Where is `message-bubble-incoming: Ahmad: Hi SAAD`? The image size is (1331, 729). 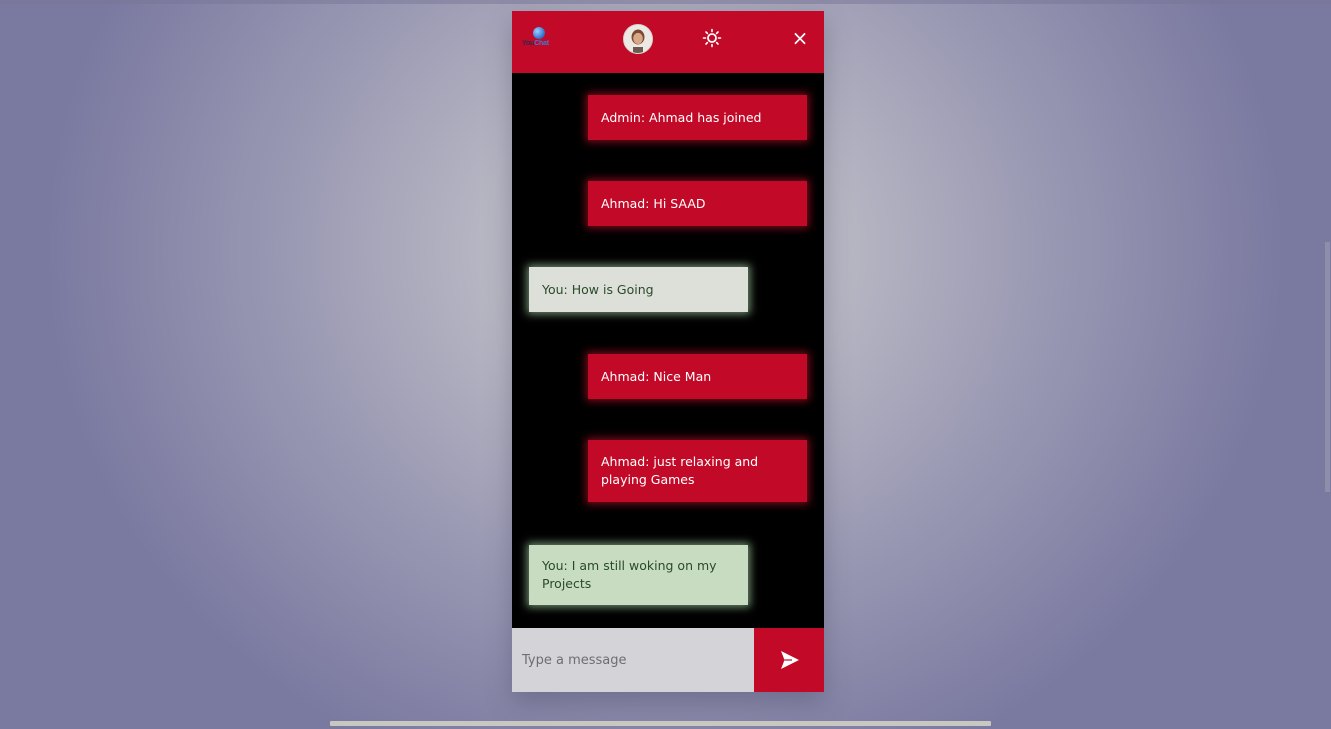 message-bubble-incoming: Ahmad: Hi SAAD is located at coordinates (697, 203).